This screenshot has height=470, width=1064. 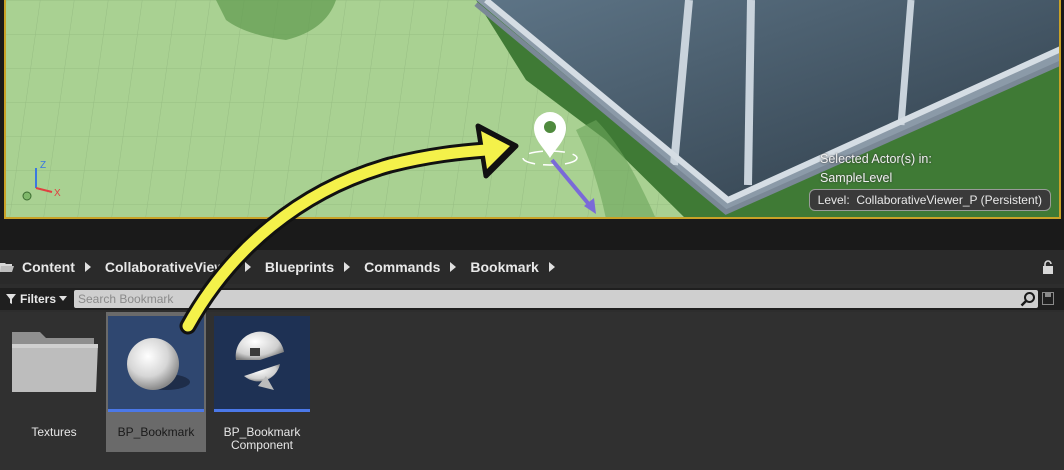 I want to click on asset-tile-bp-bookmark: BP_Bookmark, so click(x=156, y=382).